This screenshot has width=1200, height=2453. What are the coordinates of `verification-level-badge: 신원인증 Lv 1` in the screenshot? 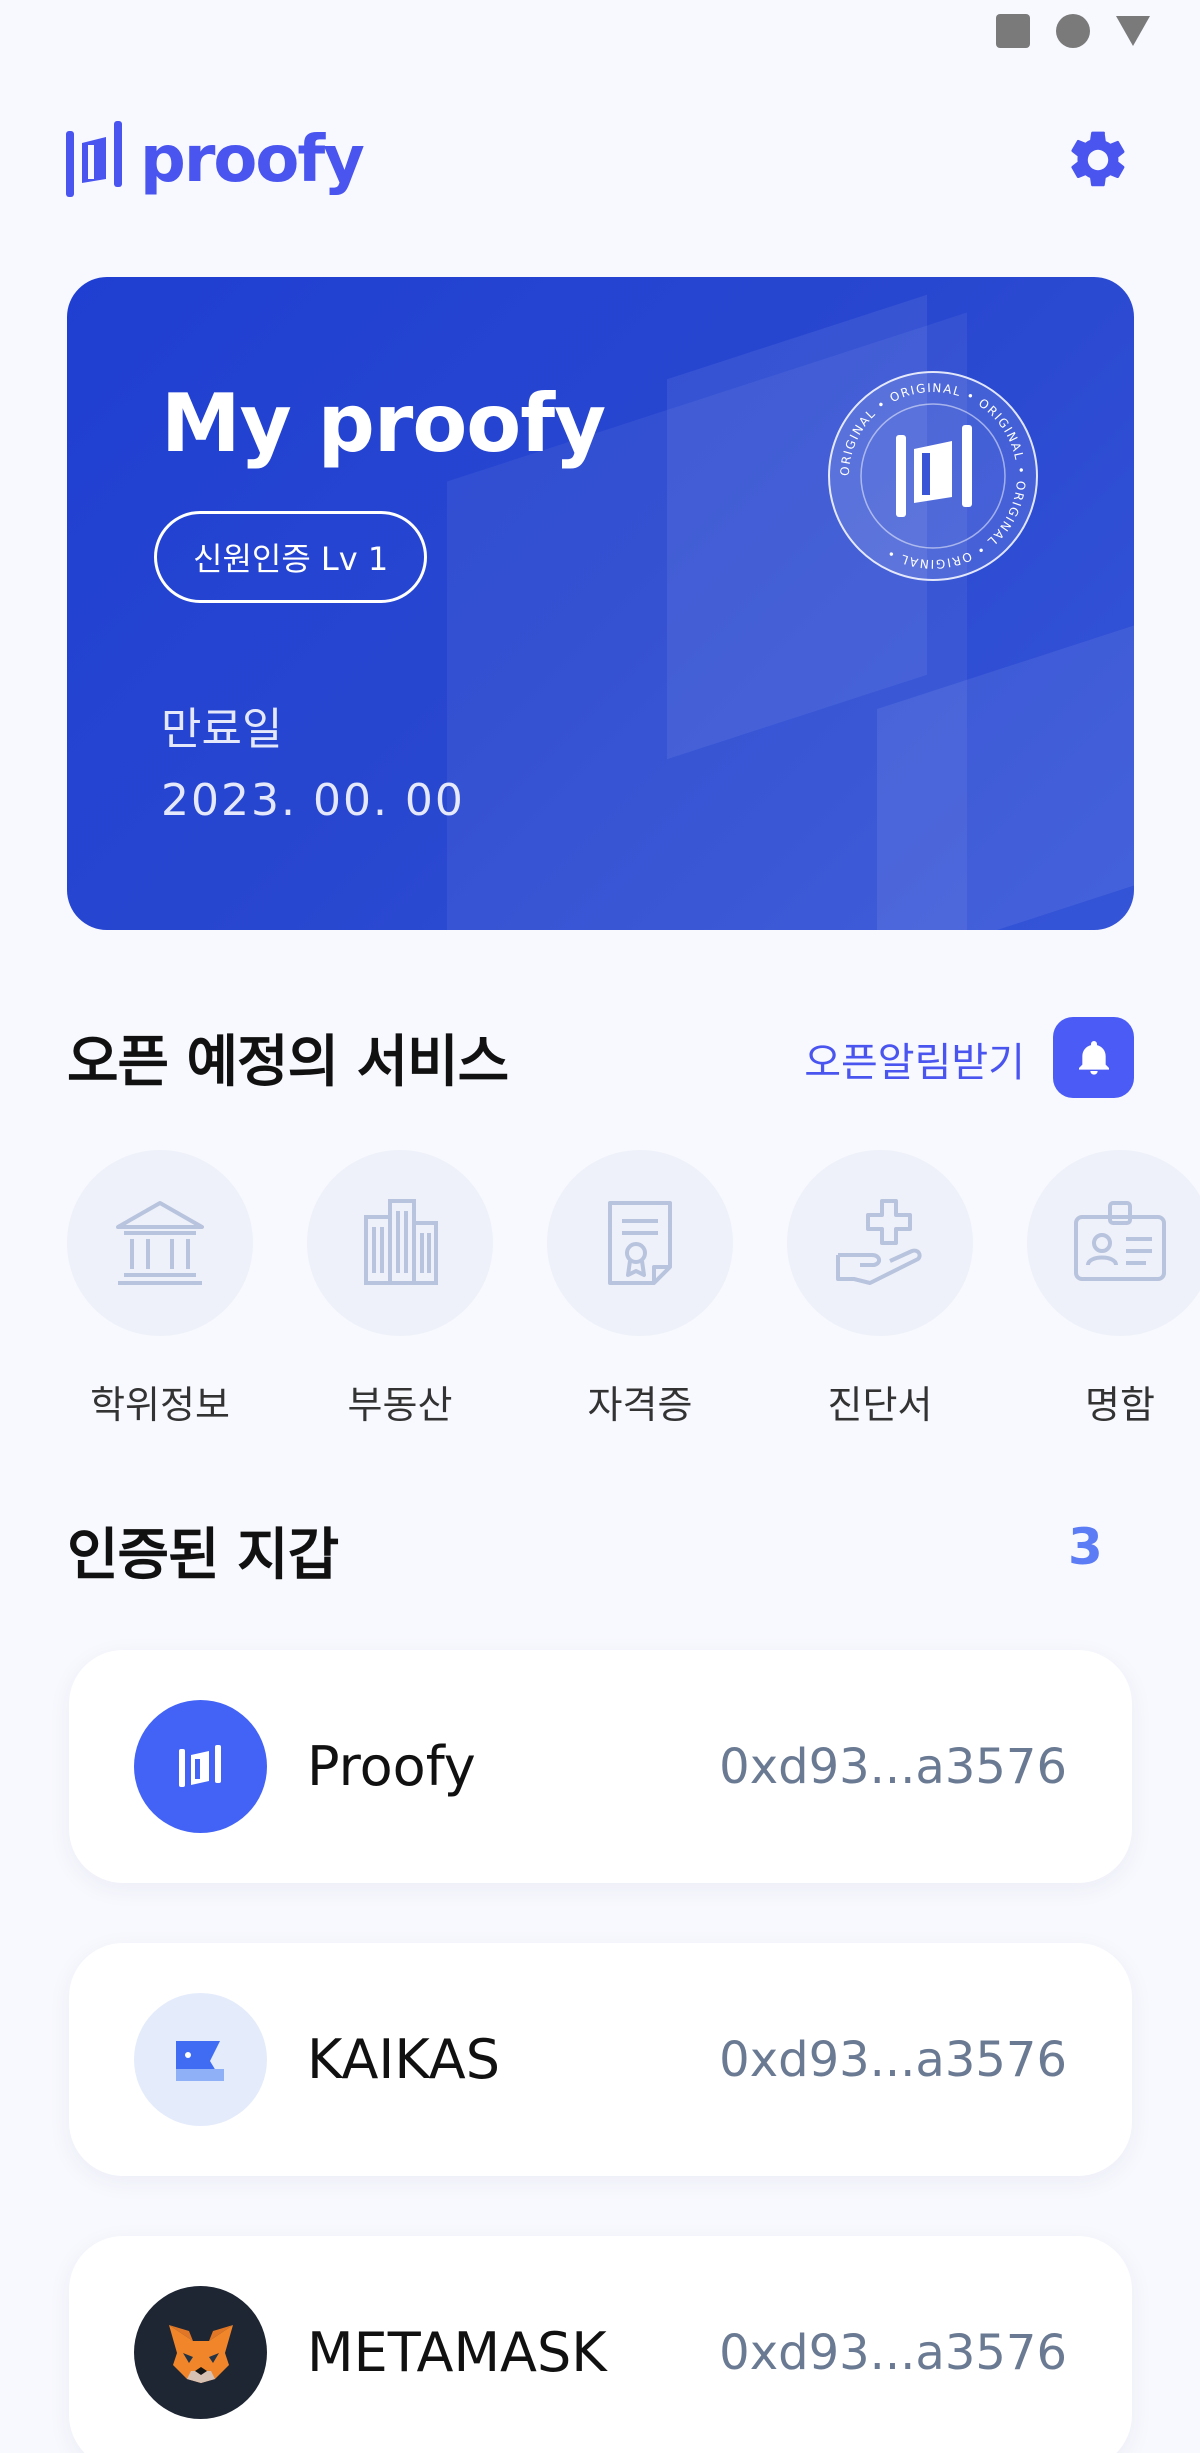 It's located at (291, 557).